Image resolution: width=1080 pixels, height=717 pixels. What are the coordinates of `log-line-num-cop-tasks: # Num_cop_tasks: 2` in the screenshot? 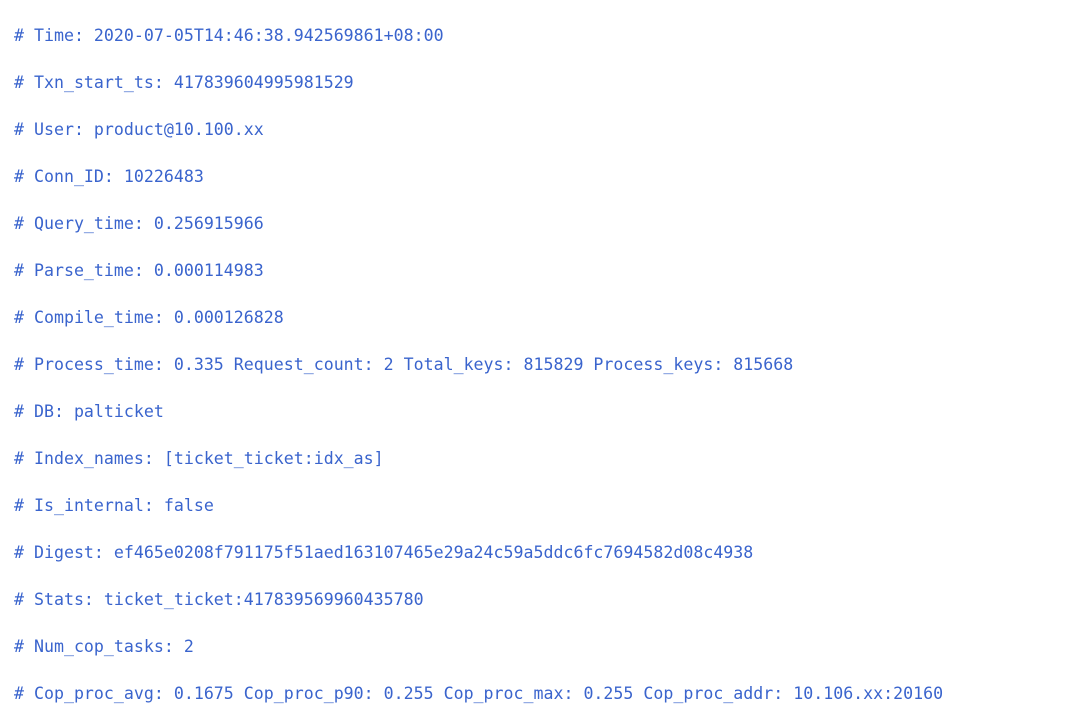 It's located at (104, 646).